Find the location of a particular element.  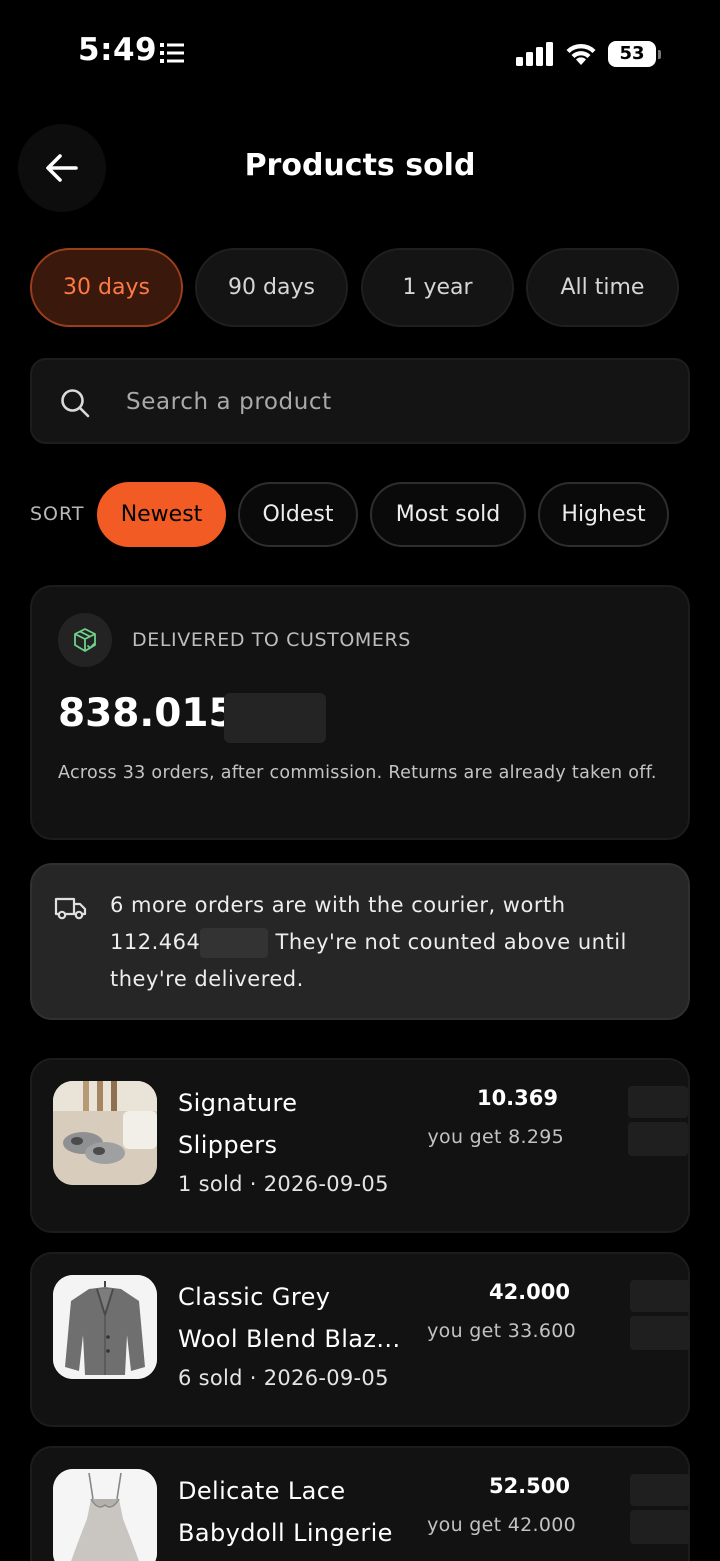

sort-highest-chip: Highest is located at coordinates (603, 514).